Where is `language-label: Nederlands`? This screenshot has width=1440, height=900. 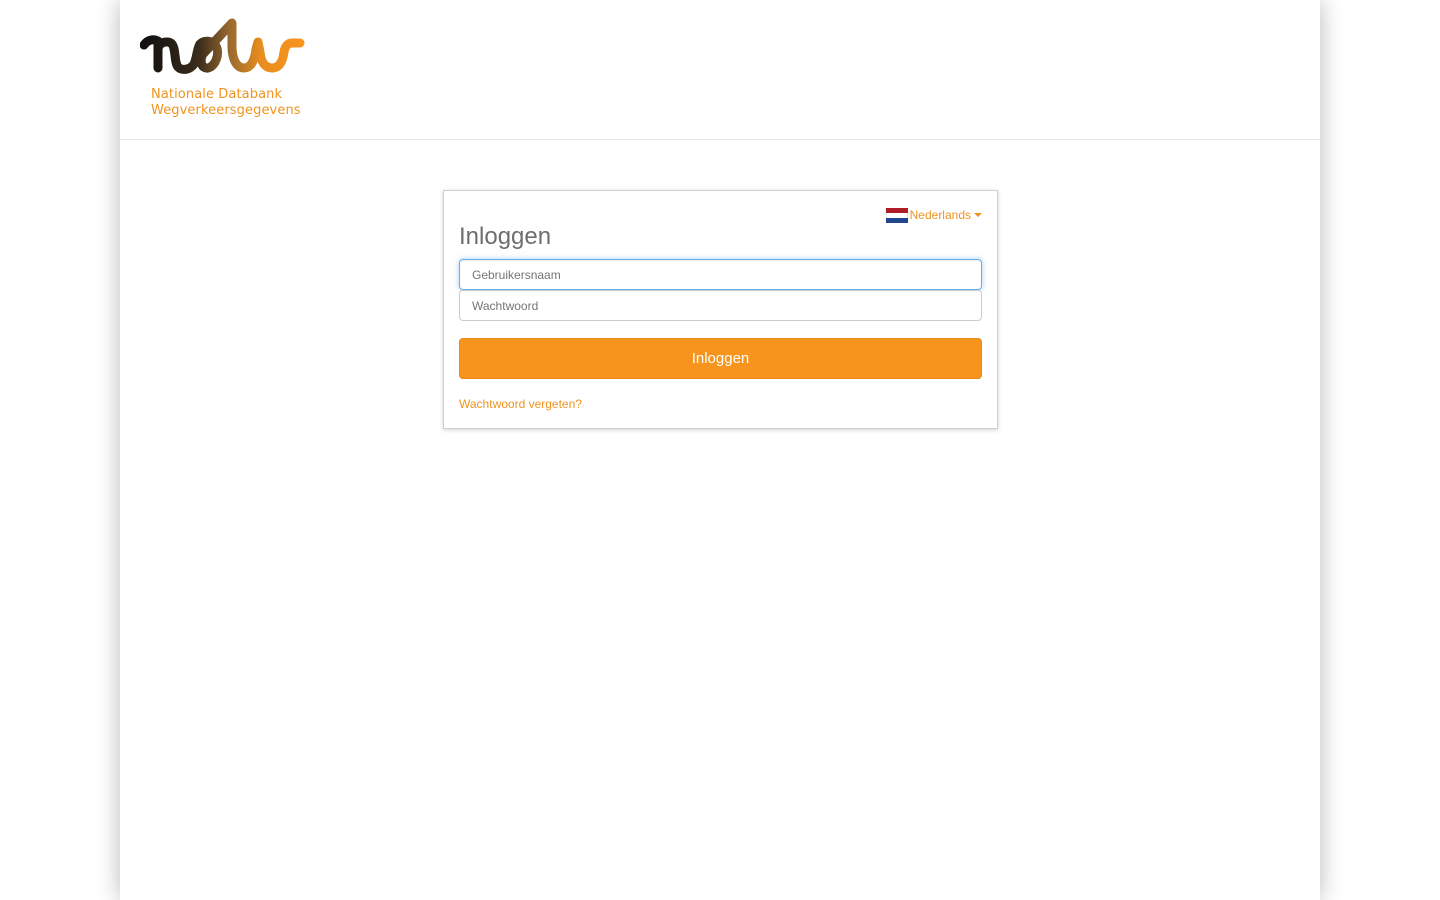 language-label: Nederlands is located at coordinates (940, 215).